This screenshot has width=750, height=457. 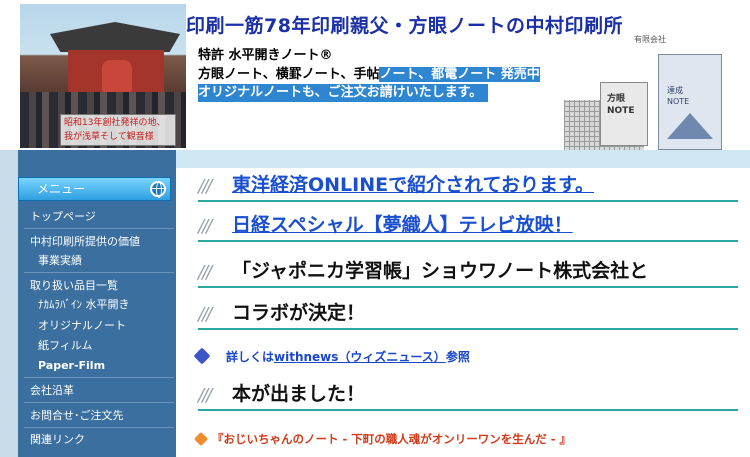 I want to click on mountain-graphic, so click(x=690, y=126).